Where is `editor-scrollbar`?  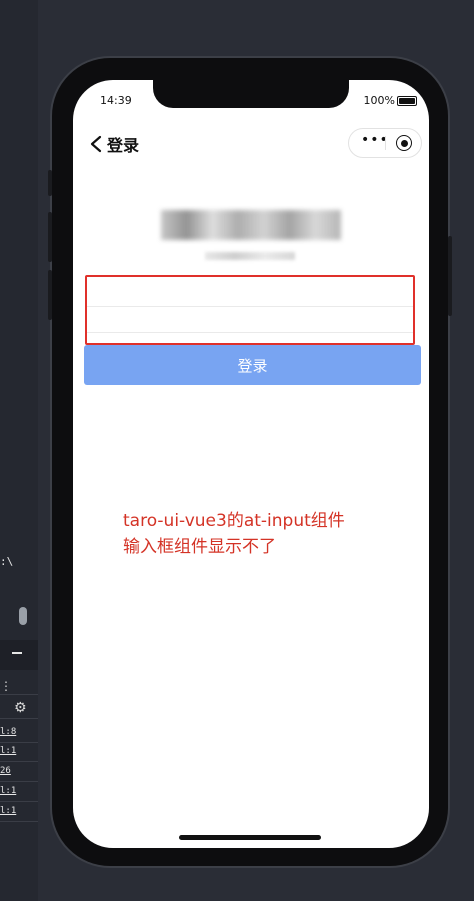
editor-scrollbar is located at coordinates (23, 616).